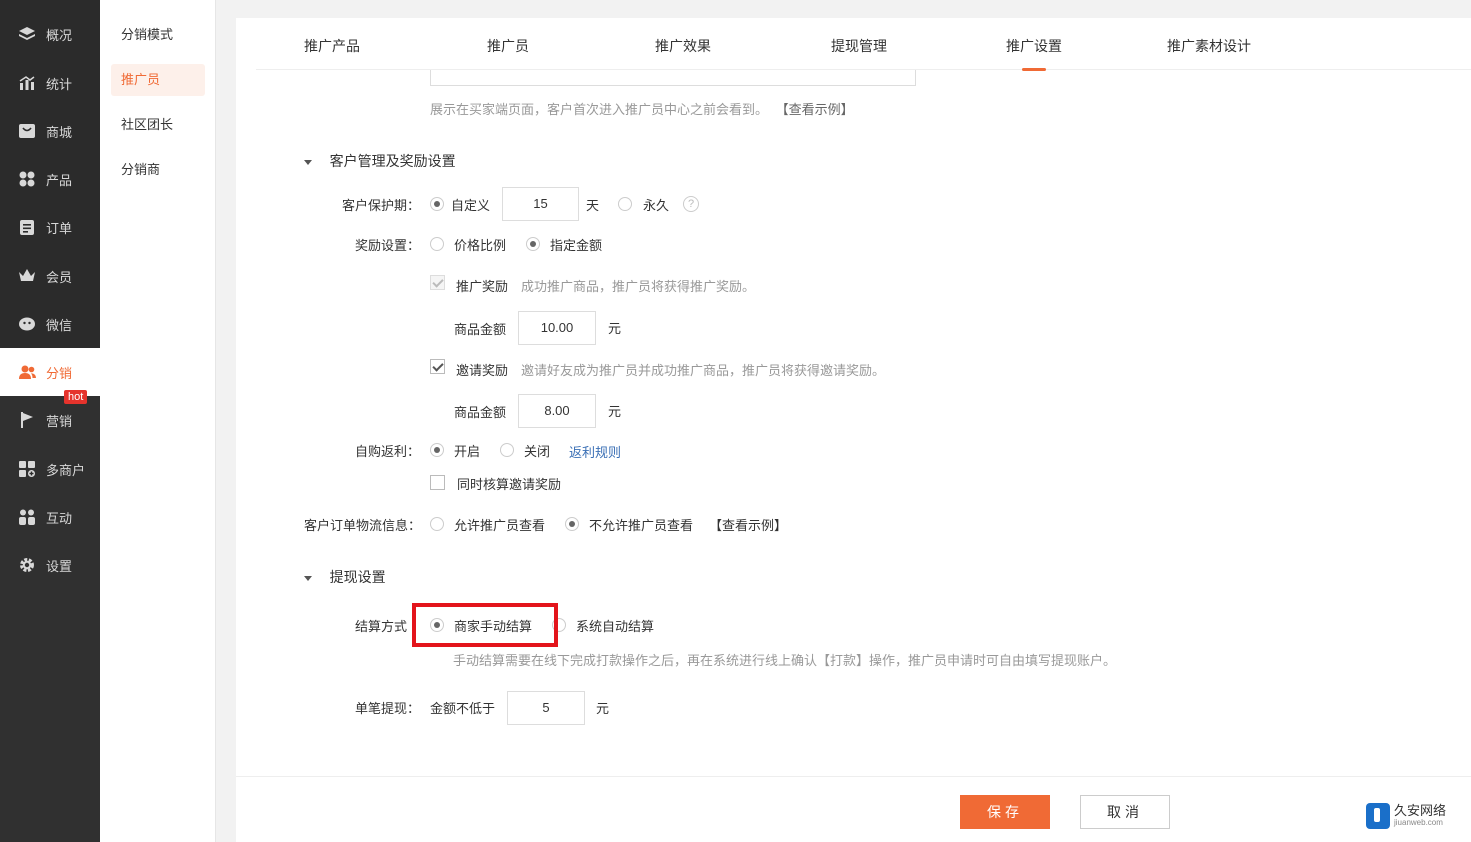 Image resolution: width=1471 pixels, height=842 pixels. What do you see at coordinates (27, 83) in the screenshot?
I see `chart-icon` at bounding box center [27, 83].